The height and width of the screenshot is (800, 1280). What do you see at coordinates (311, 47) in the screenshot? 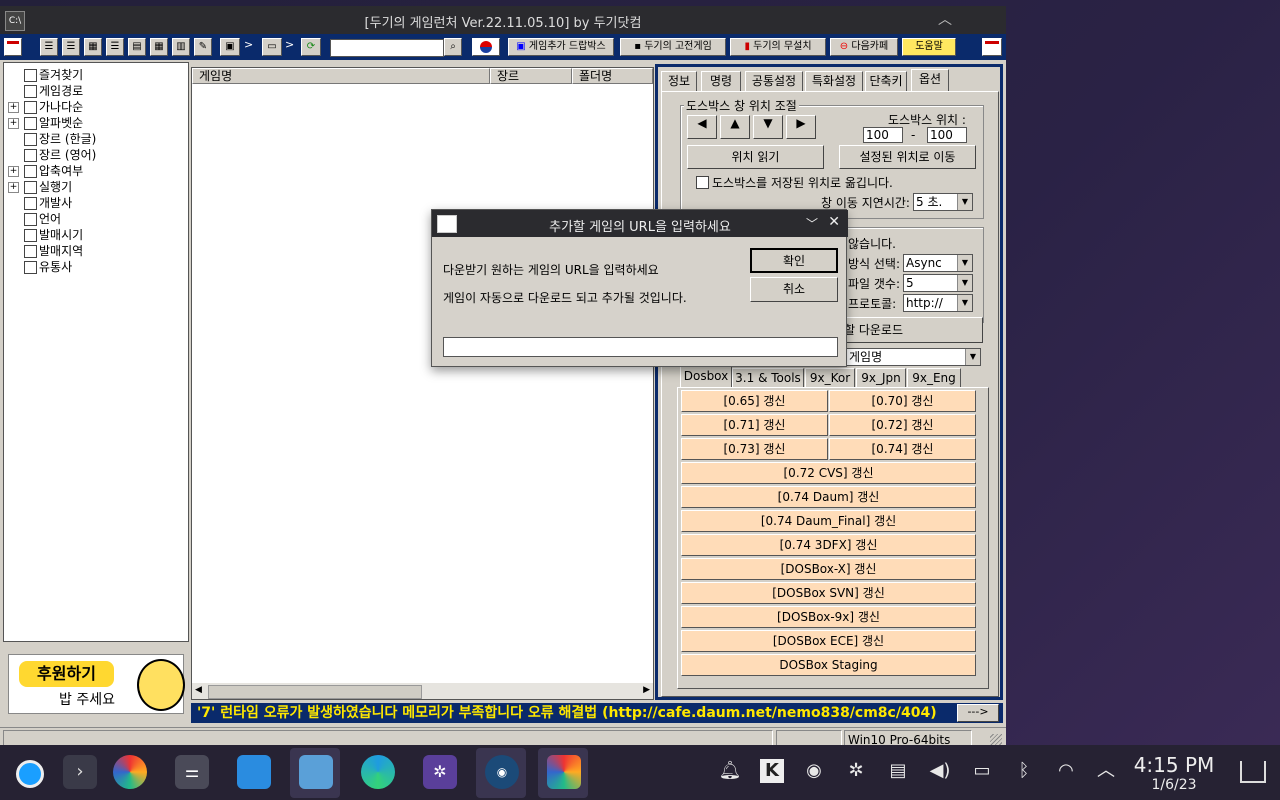
I see `refresh-icon: ⟳` at bounding box center [311, 47].